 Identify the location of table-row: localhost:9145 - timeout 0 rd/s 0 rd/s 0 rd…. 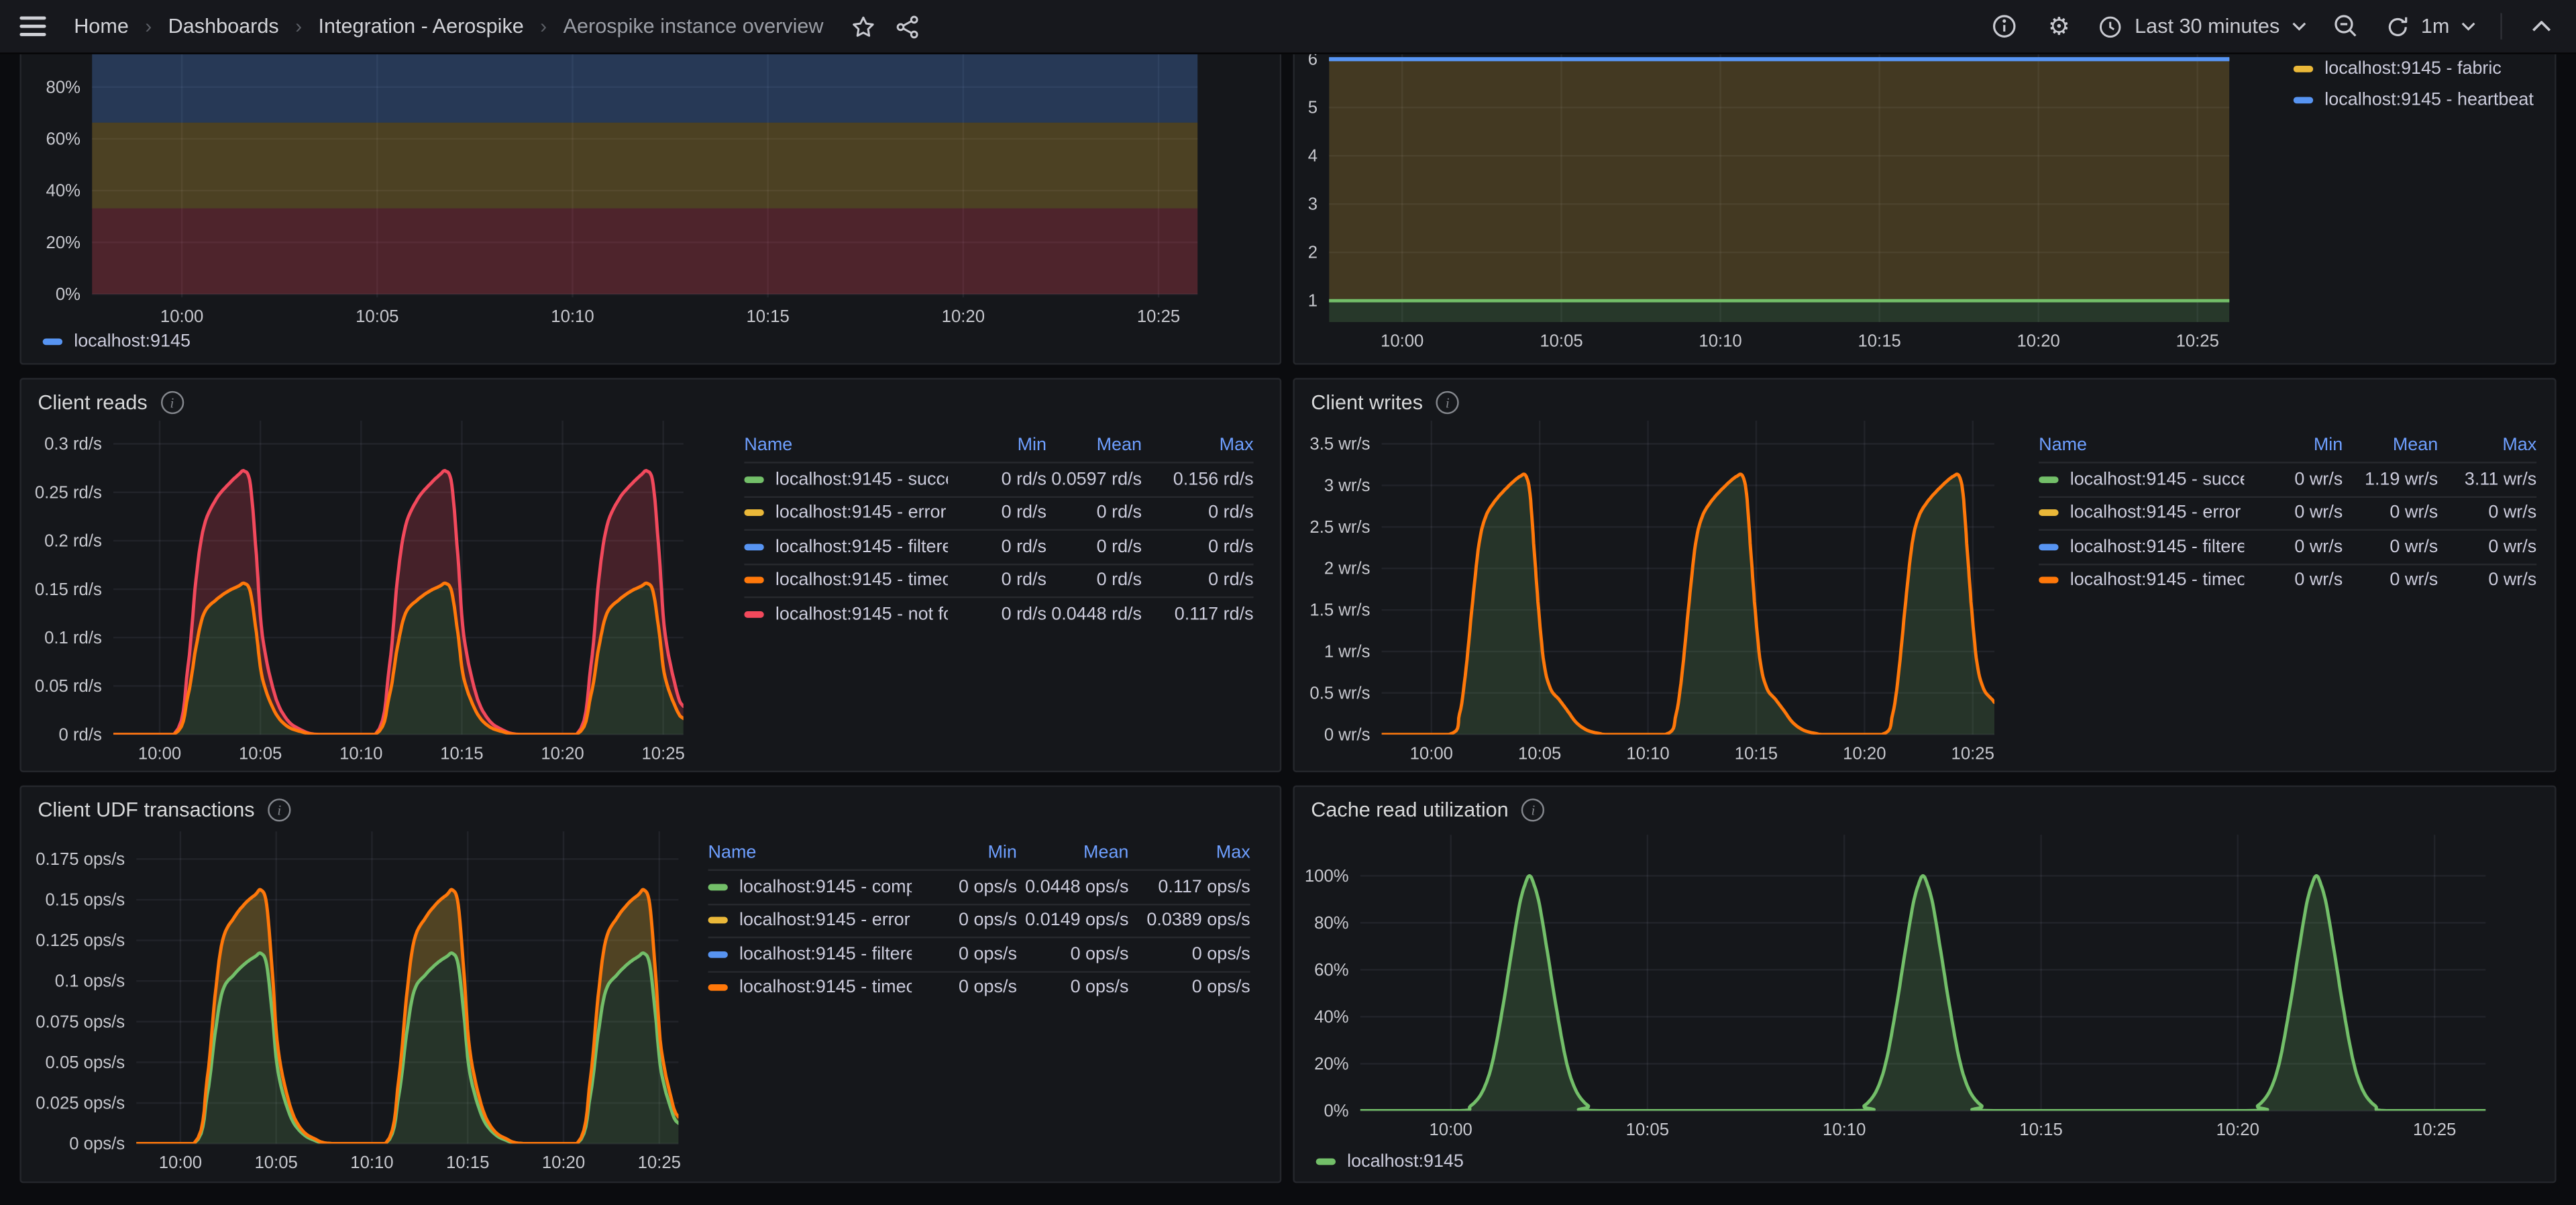
(999, 579).